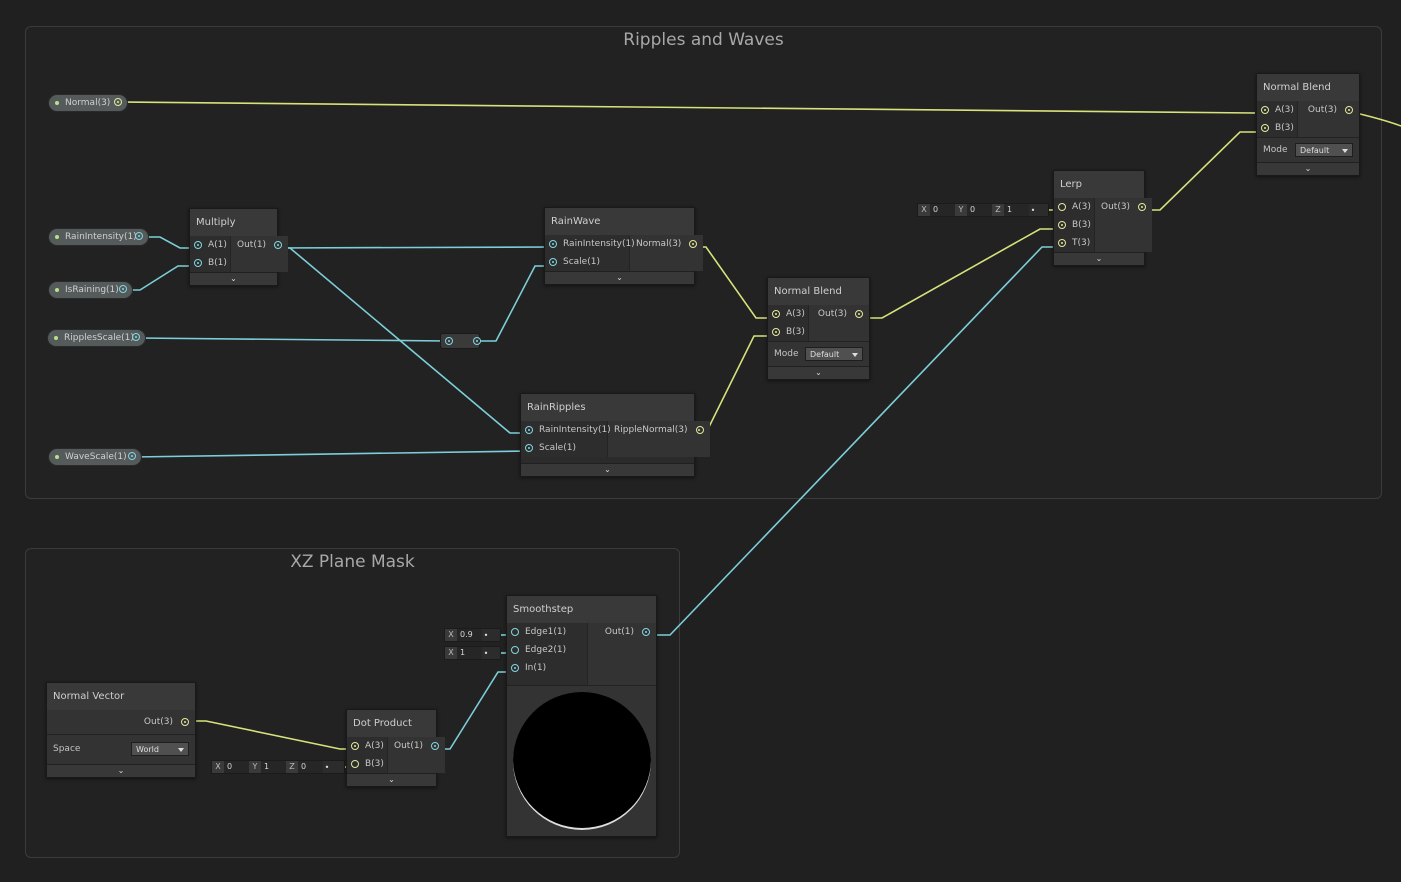 The width and height of the screenshot is (1401, 882). What do you see at coordinates (469, 635) in the screenshot?
I see `x-field: 0.9` at bounding box center [469, 635].